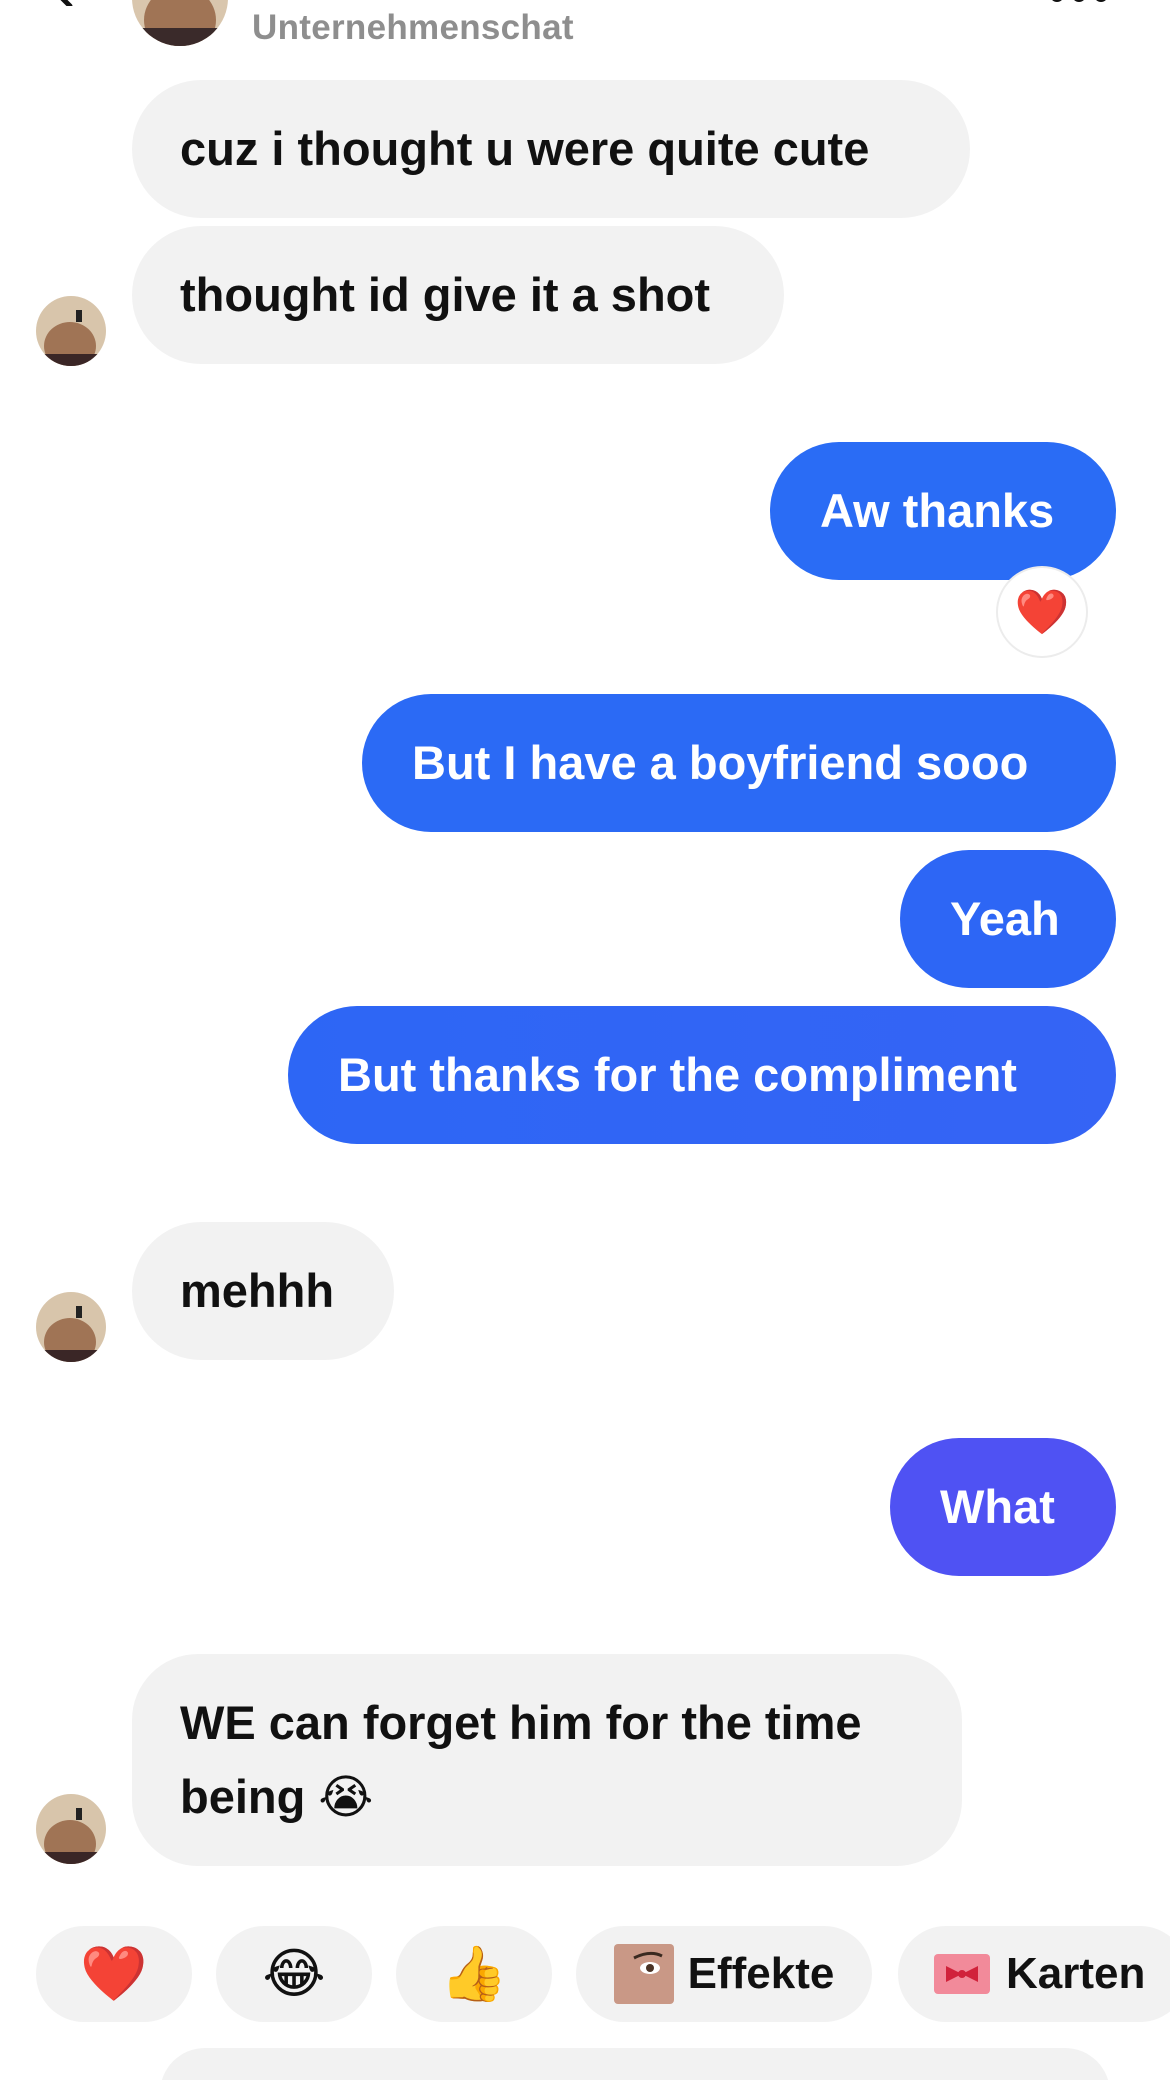  I want to click on message-text: But I have a boyfriend sooo, so click(720, 762).